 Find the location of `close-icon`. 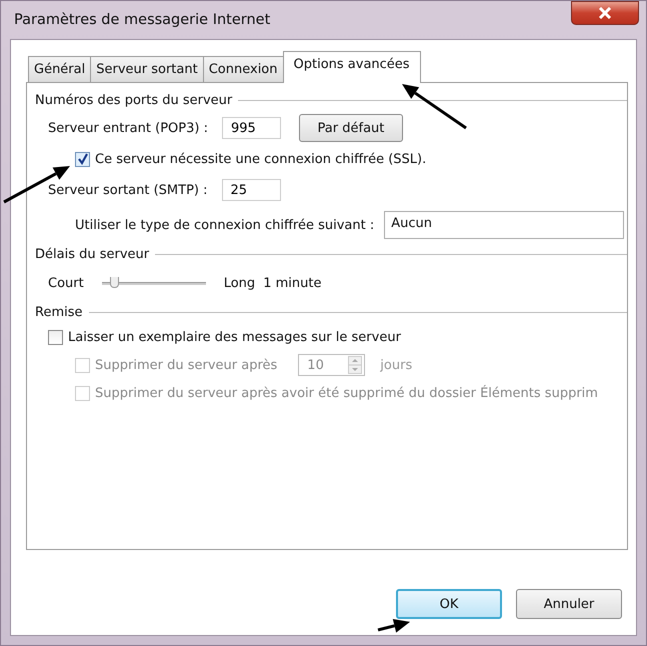

close-icon is located at coordinates (605, 13).